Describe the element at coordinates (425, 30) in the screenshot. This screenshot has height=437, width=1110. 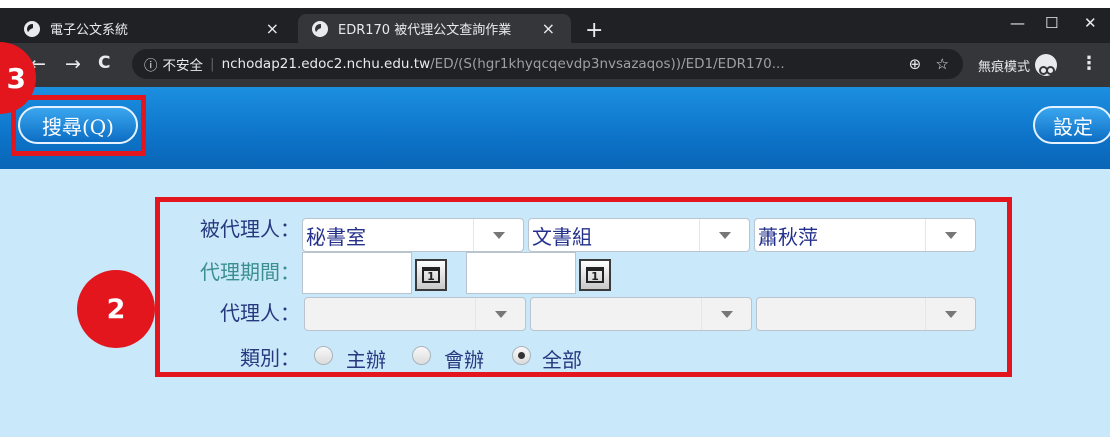
I see `tab-title: EDR170 被代理公文查詢作業` at that location.